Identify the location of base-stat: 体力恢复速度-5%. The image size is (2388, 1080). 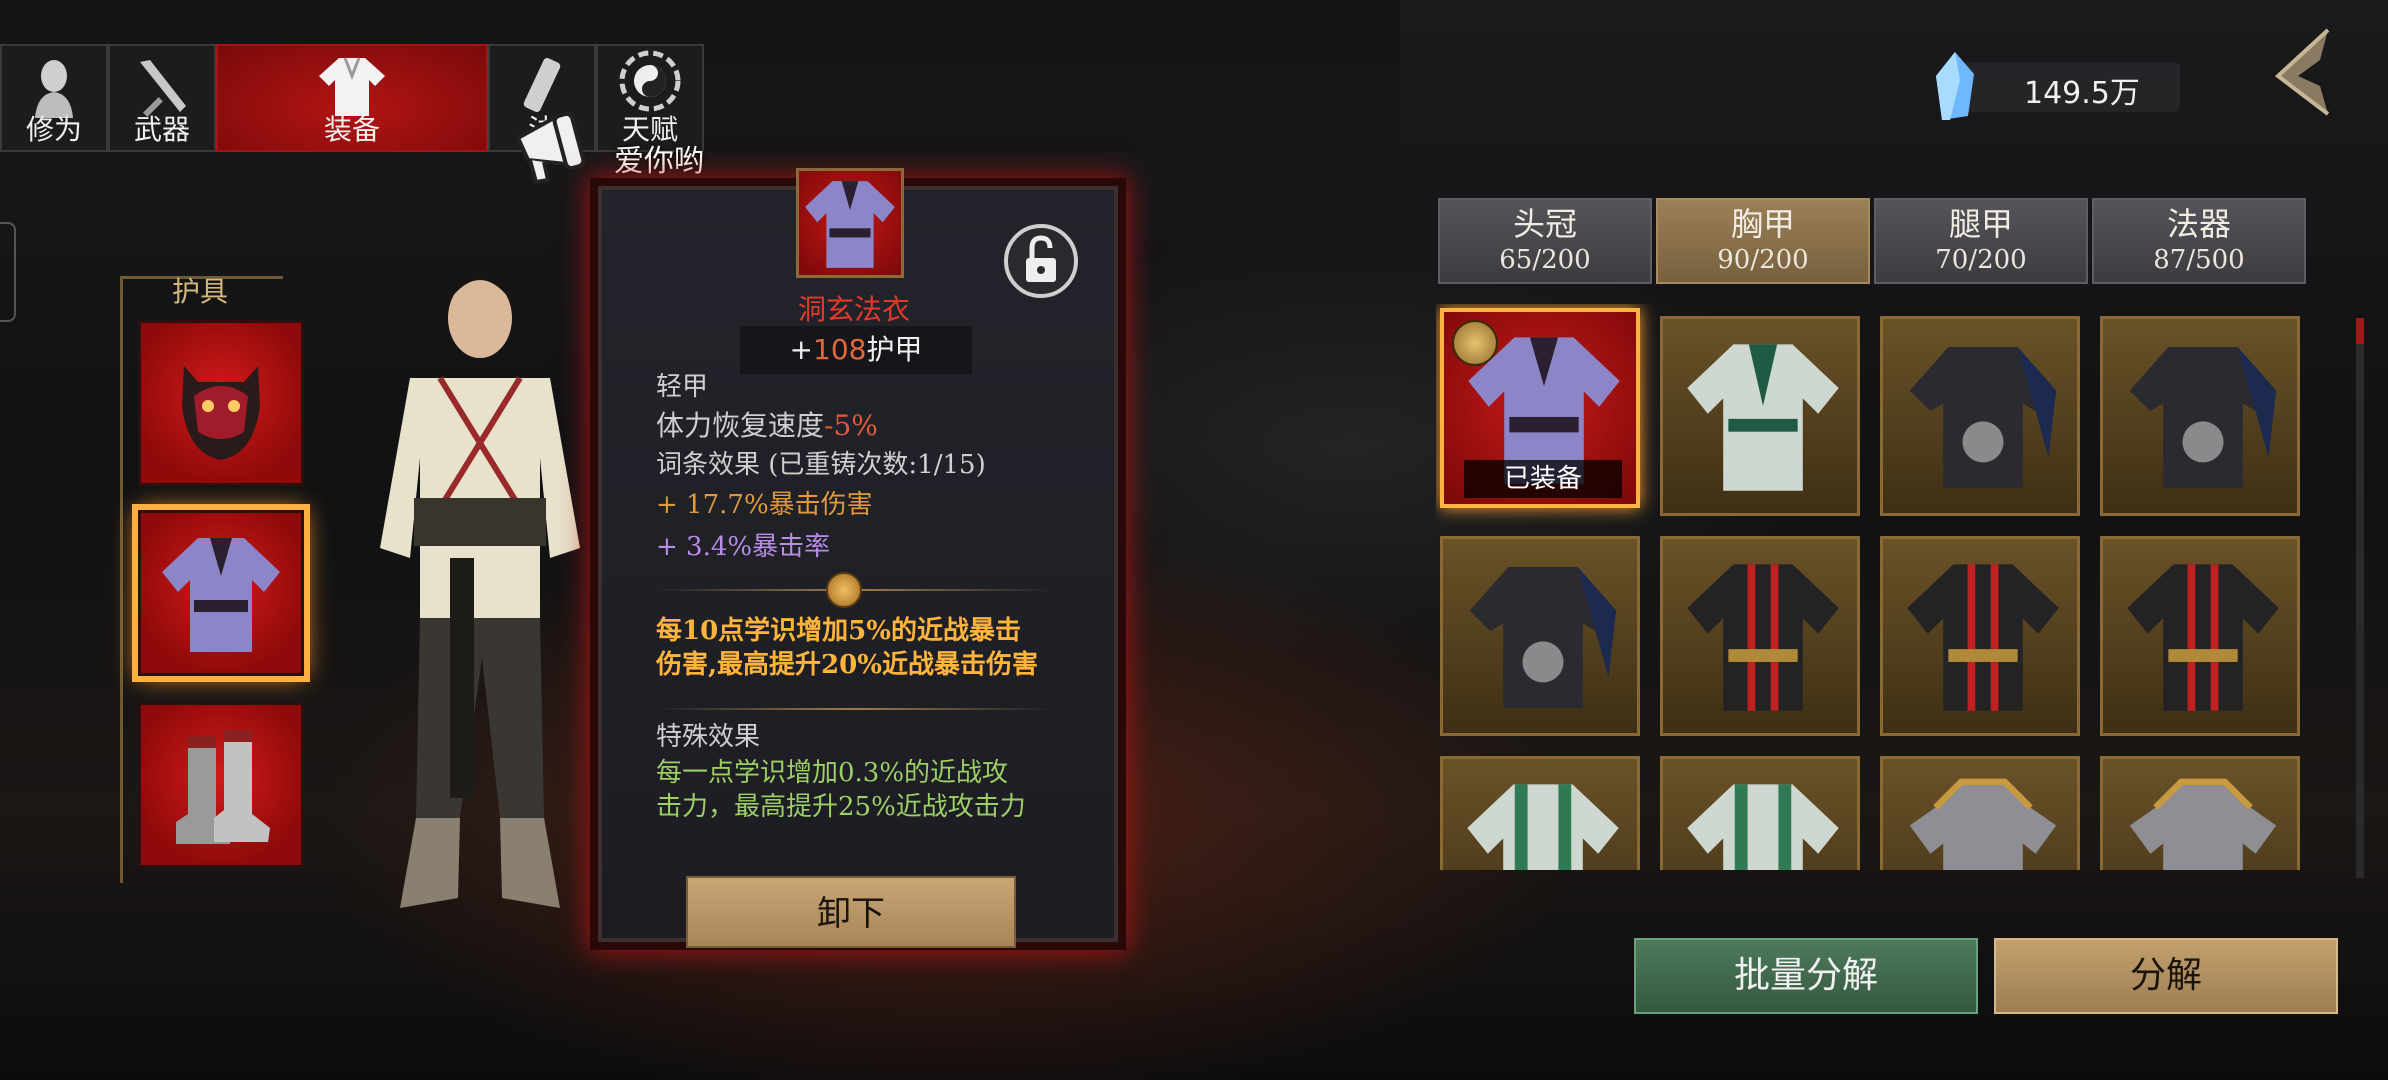
(767, 424).